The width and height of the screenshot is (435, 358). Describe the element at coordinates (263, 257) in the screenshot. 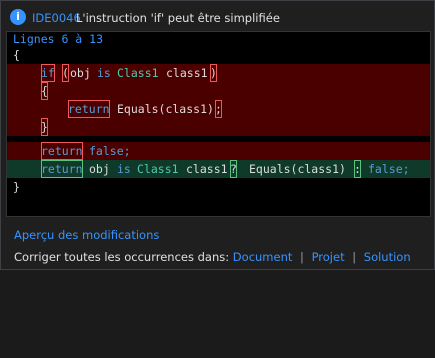

I see `fix-all-document-link: Document` at that location.